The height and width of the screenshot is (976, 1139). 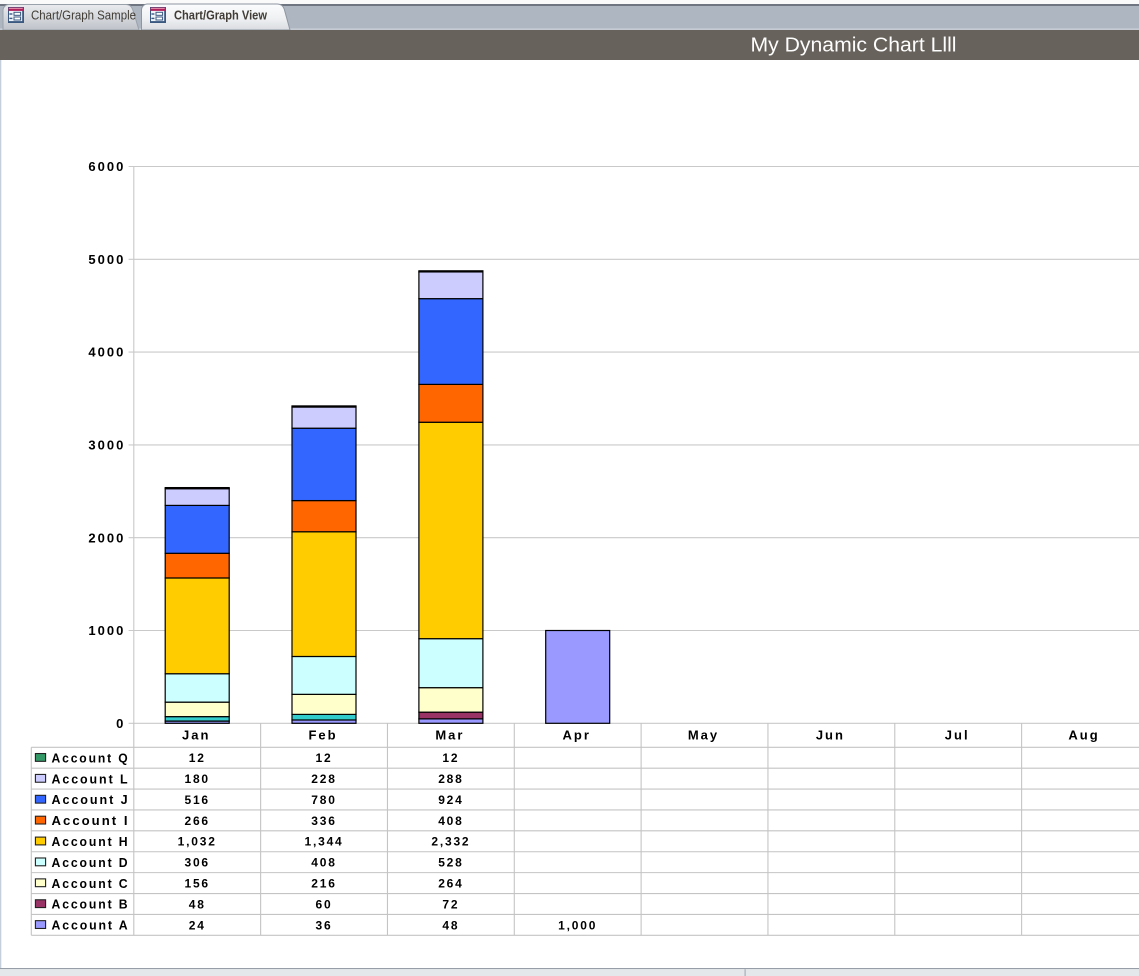 What do you see at coordinates (197, 925) in the screenshot?
I see `svg-text: 24` at bounding box center [197, 925].